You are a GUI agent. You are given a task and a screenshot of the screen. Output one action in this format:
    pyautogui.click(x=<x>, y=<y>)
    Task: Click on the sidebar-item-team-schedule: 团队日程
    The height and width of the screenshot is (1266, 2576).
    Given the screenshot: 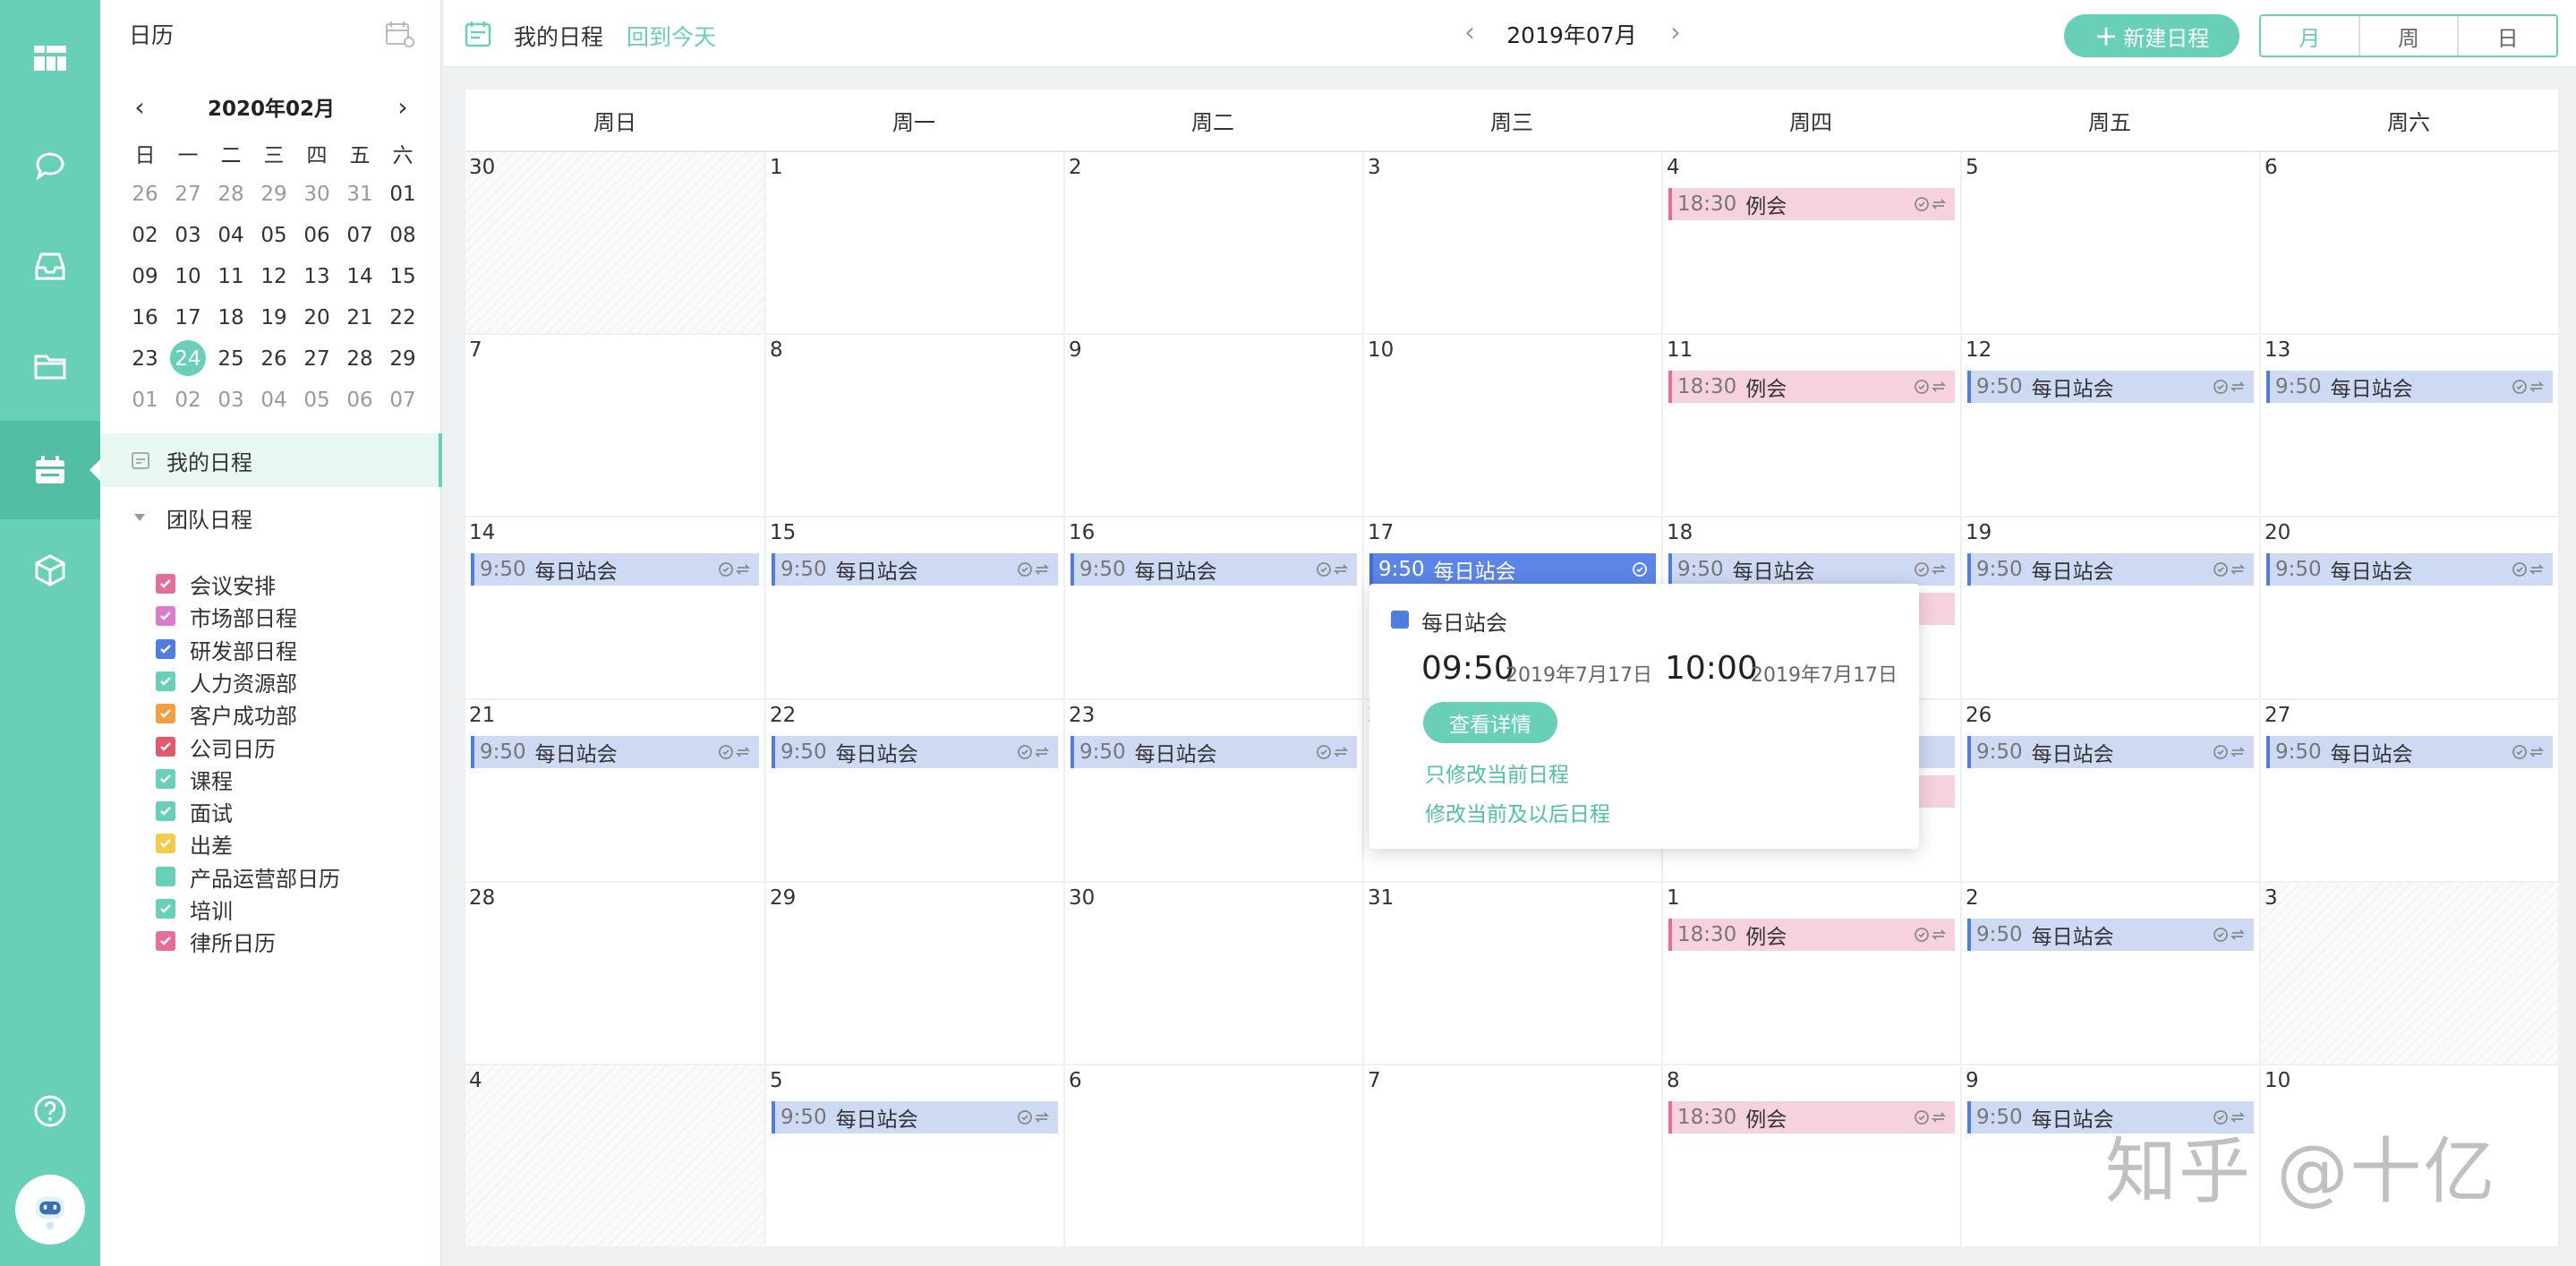 What is the action you would take?
    pyautogui.click(x=271, y=517)
    